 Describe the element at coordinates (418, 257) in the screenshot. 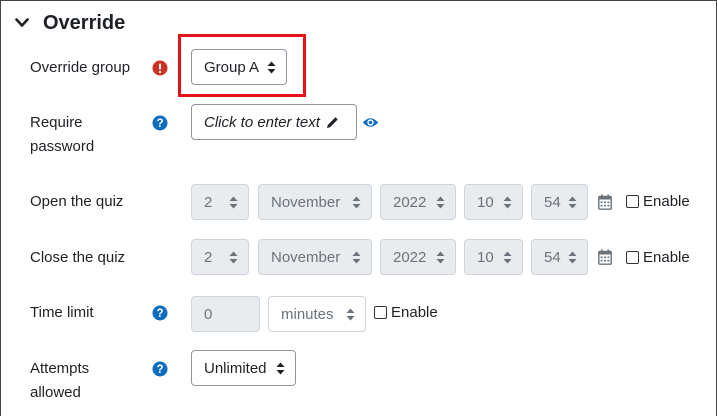

I see `close-year-select: 2022` at that location.